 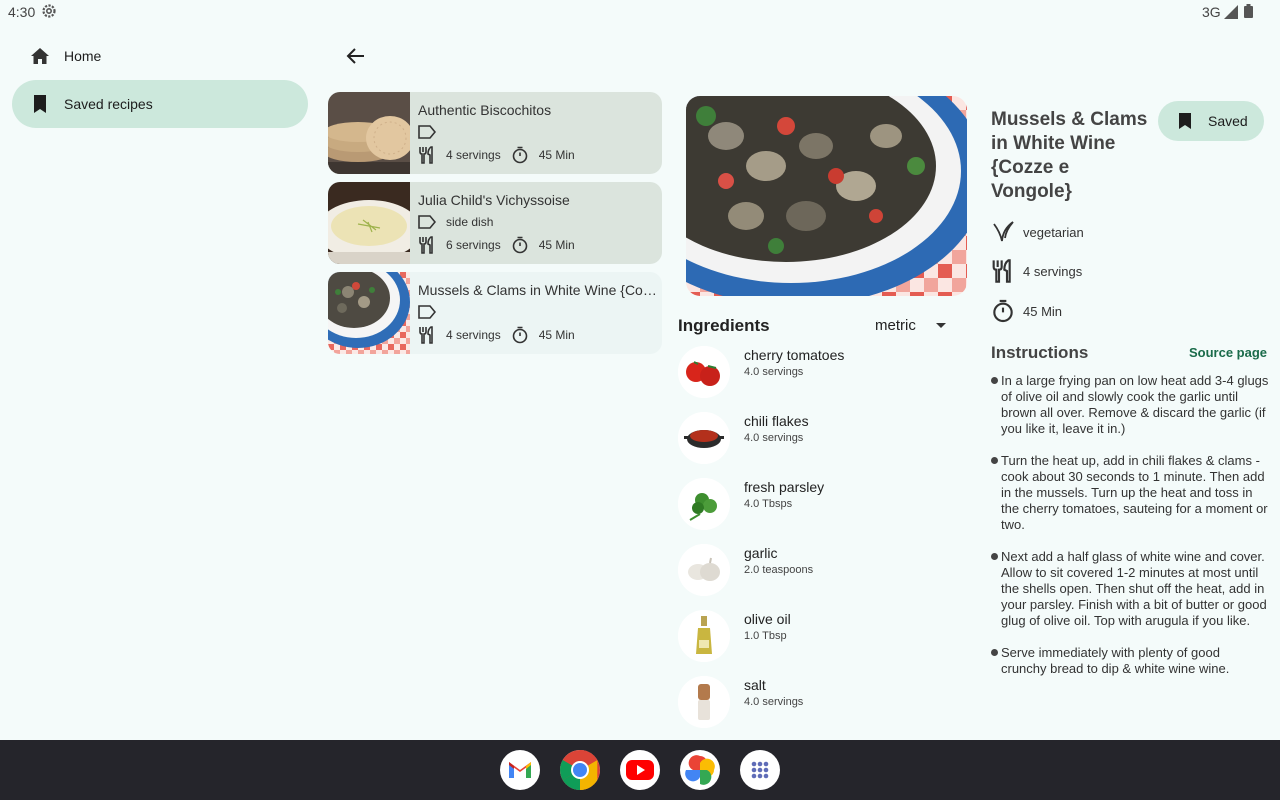 I want to click on recipe-meta: 6 servings 45 Min, so click(x=496, y=245).